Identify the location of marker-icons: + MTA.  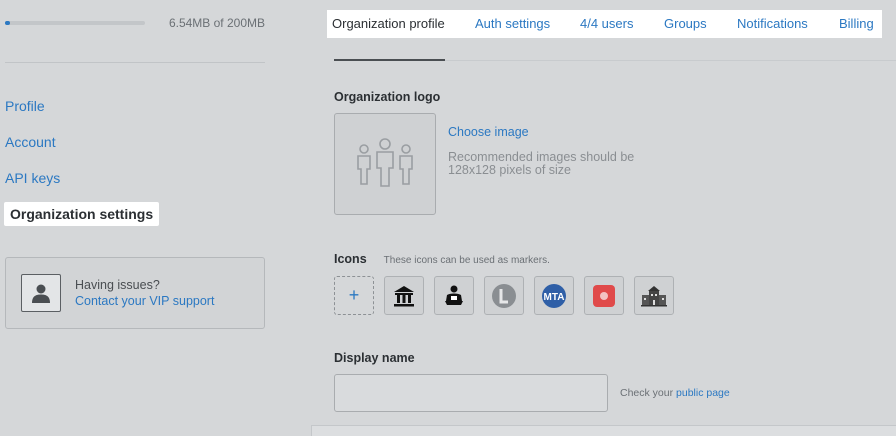
(509, 295).